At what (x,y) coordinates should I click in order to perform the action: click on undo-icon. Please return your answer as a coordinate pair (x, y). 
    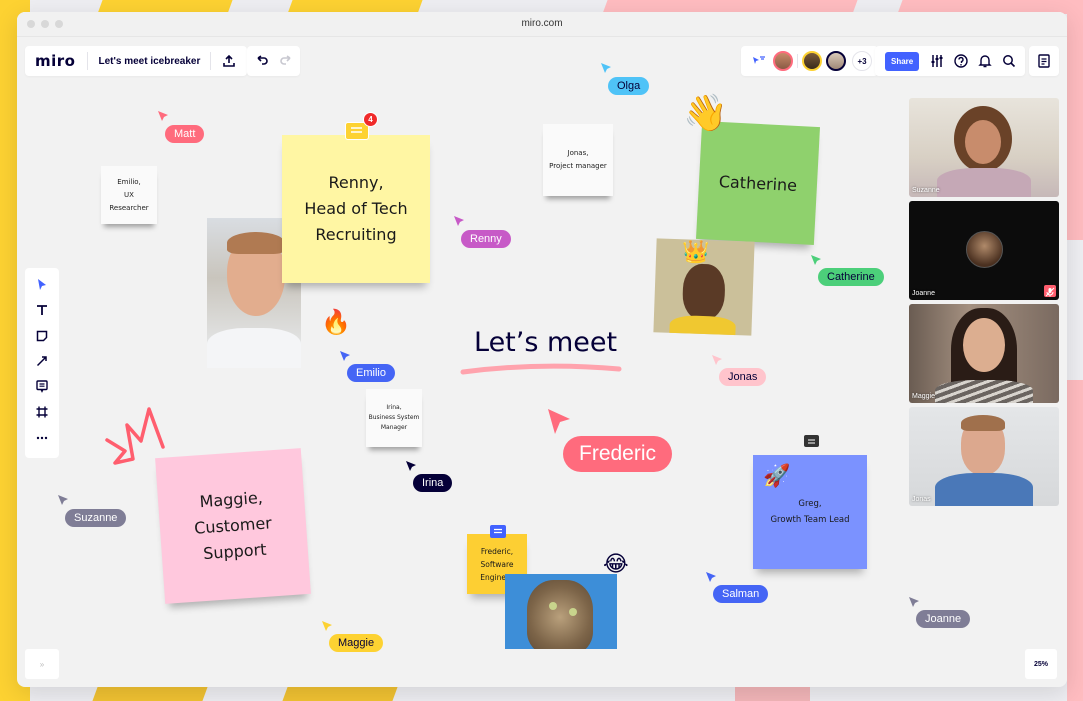
    Looking at the image, I should click on (262, 61).